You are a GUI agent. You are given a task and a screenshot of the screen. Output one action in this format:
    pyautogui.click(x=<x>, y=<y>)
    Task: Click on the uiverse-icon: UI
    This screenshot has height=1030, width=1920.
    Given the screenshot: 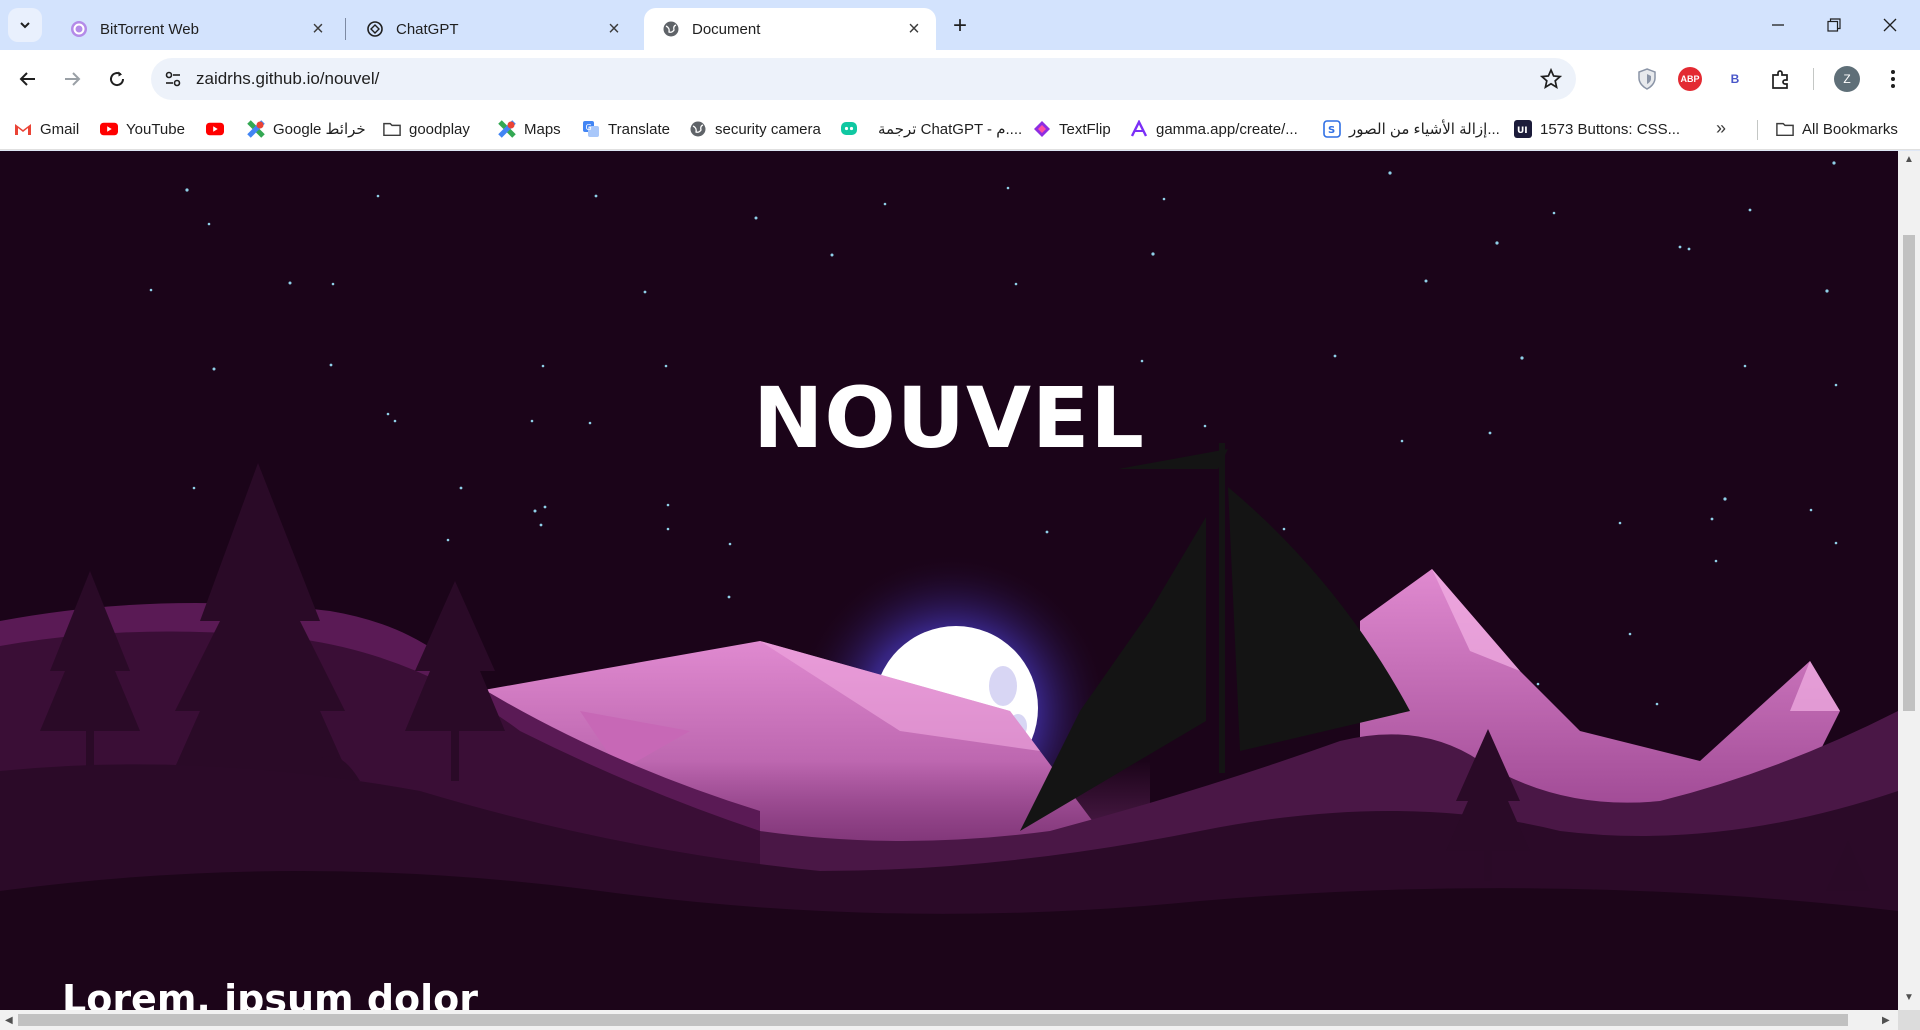 What is the action you would take?
    pyautogui.click(x=1523, y=129)
    